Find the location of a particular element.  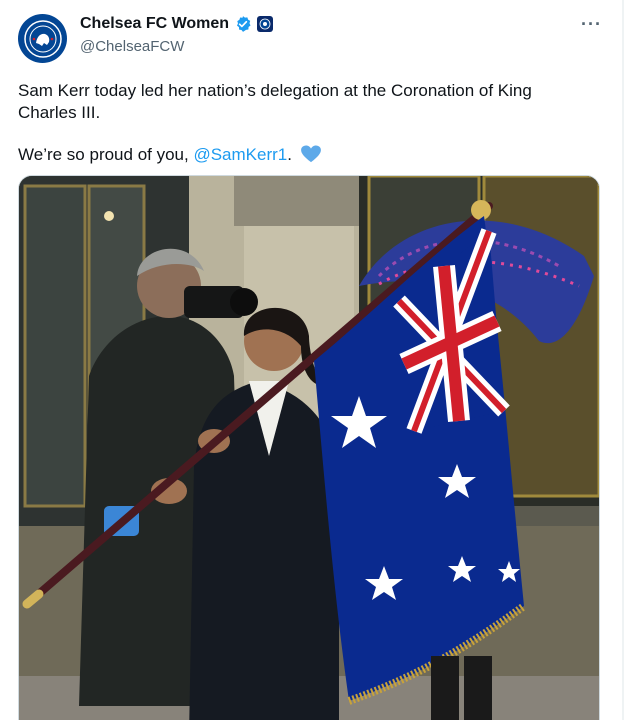

author-handle: @ChelseaFCW is located at coordinates (132, 46).